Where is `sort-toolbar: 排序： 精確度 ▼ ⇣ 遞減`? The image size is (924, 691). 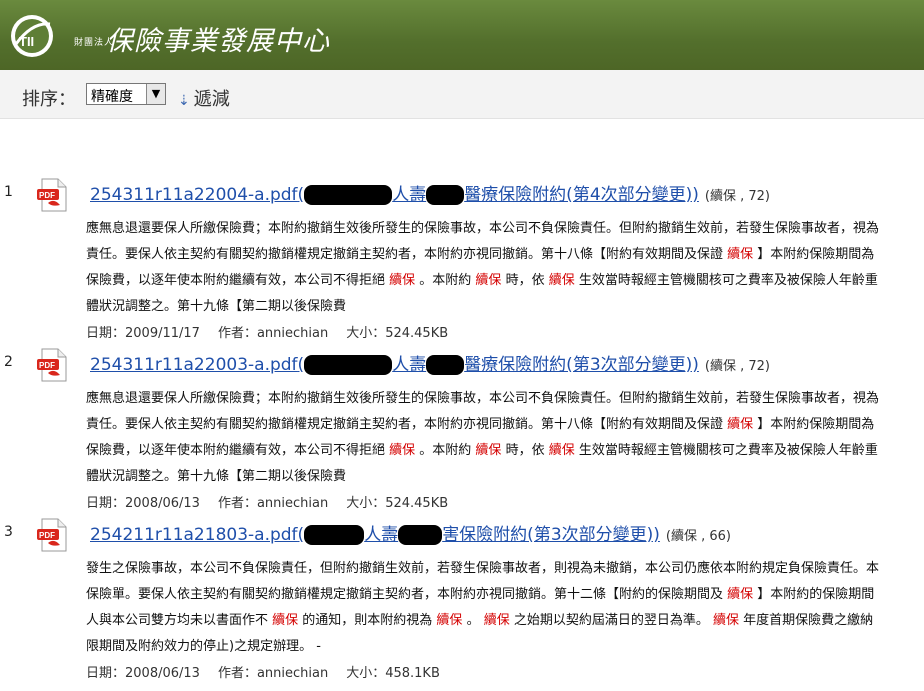
sort-toolbar: 排序： 精確度 ▼ ⇣ 遞減 is located at coordinates (462, 94).